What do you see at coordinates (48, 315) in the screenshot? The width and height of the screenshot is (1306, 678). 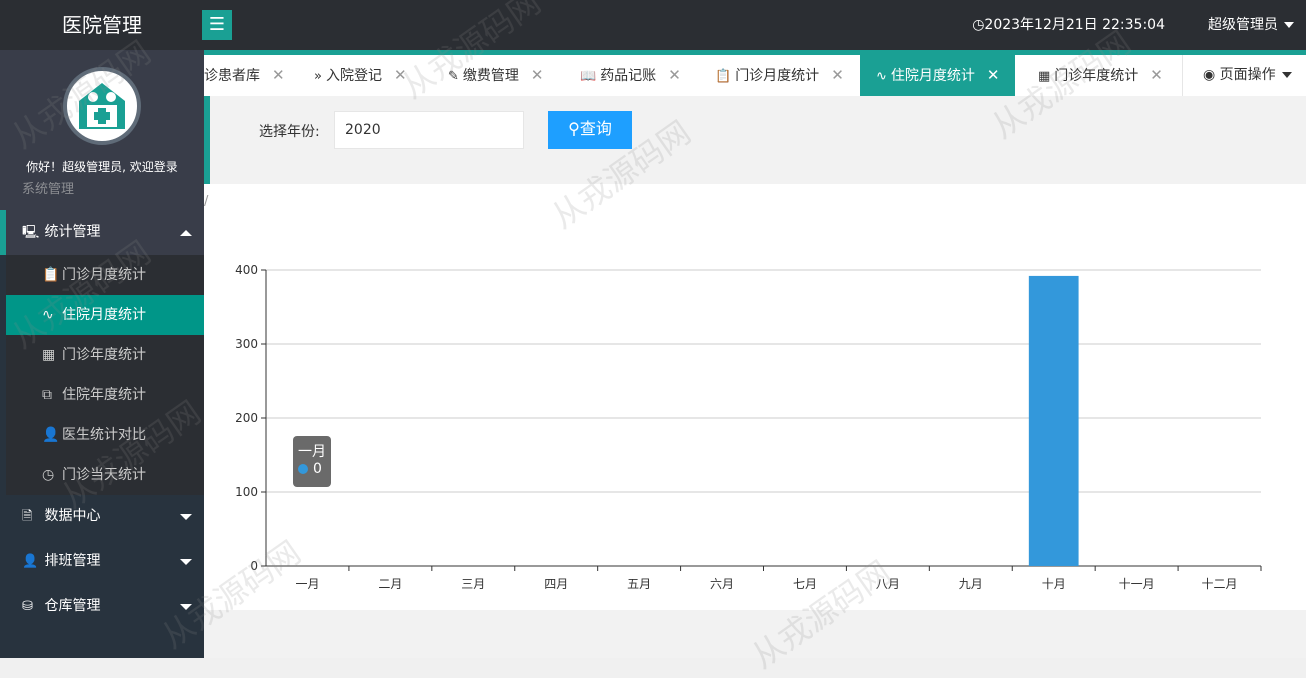 I see `pulse-icon: ∿` at bounding box center [48, 315].